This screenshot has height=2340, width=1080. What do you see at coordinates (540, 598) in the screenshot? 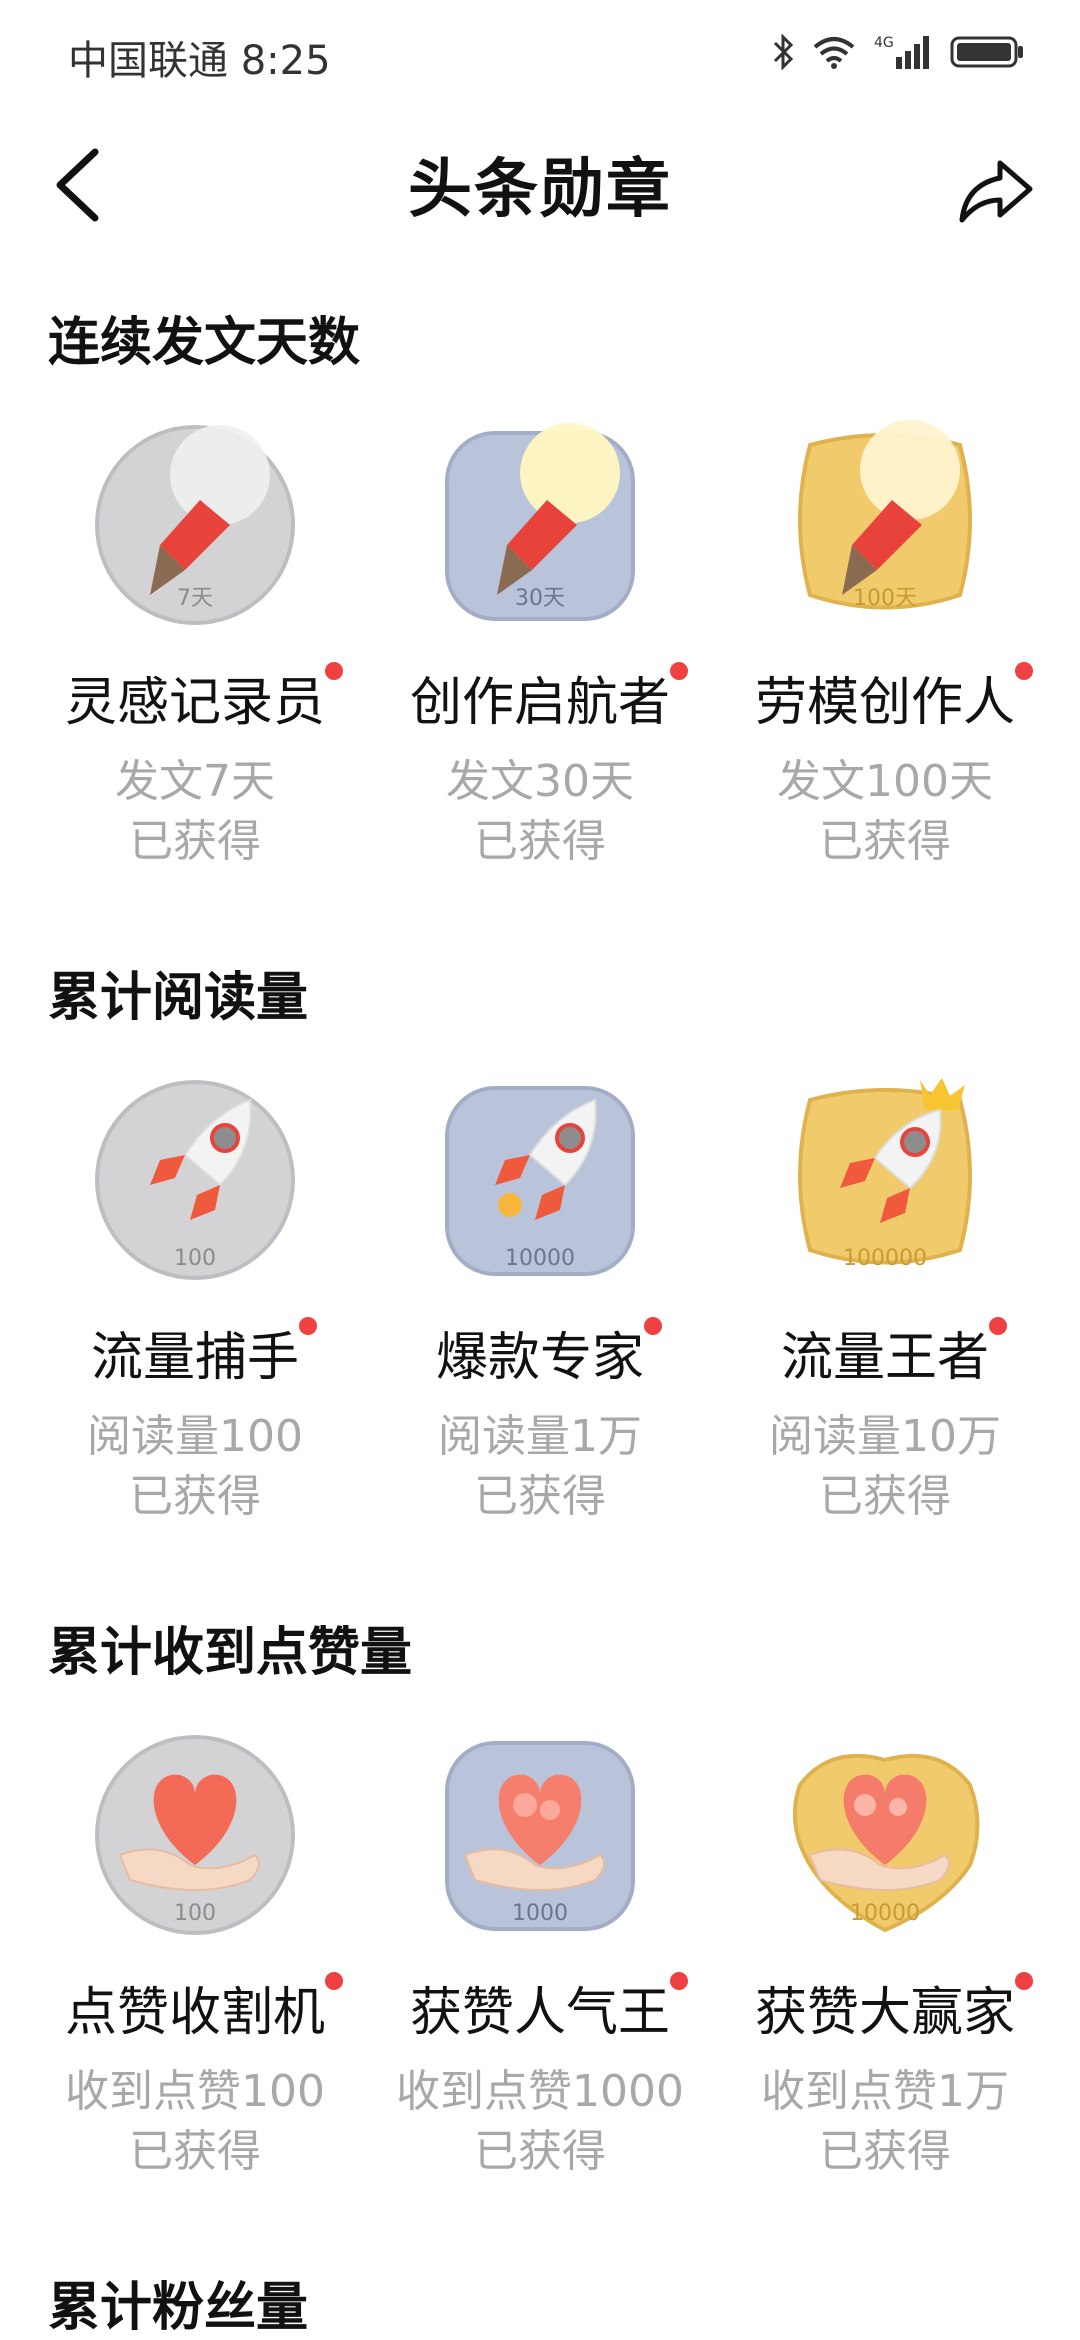
I see `badge-icon-label: 30天` at bounding box center [540, 598].